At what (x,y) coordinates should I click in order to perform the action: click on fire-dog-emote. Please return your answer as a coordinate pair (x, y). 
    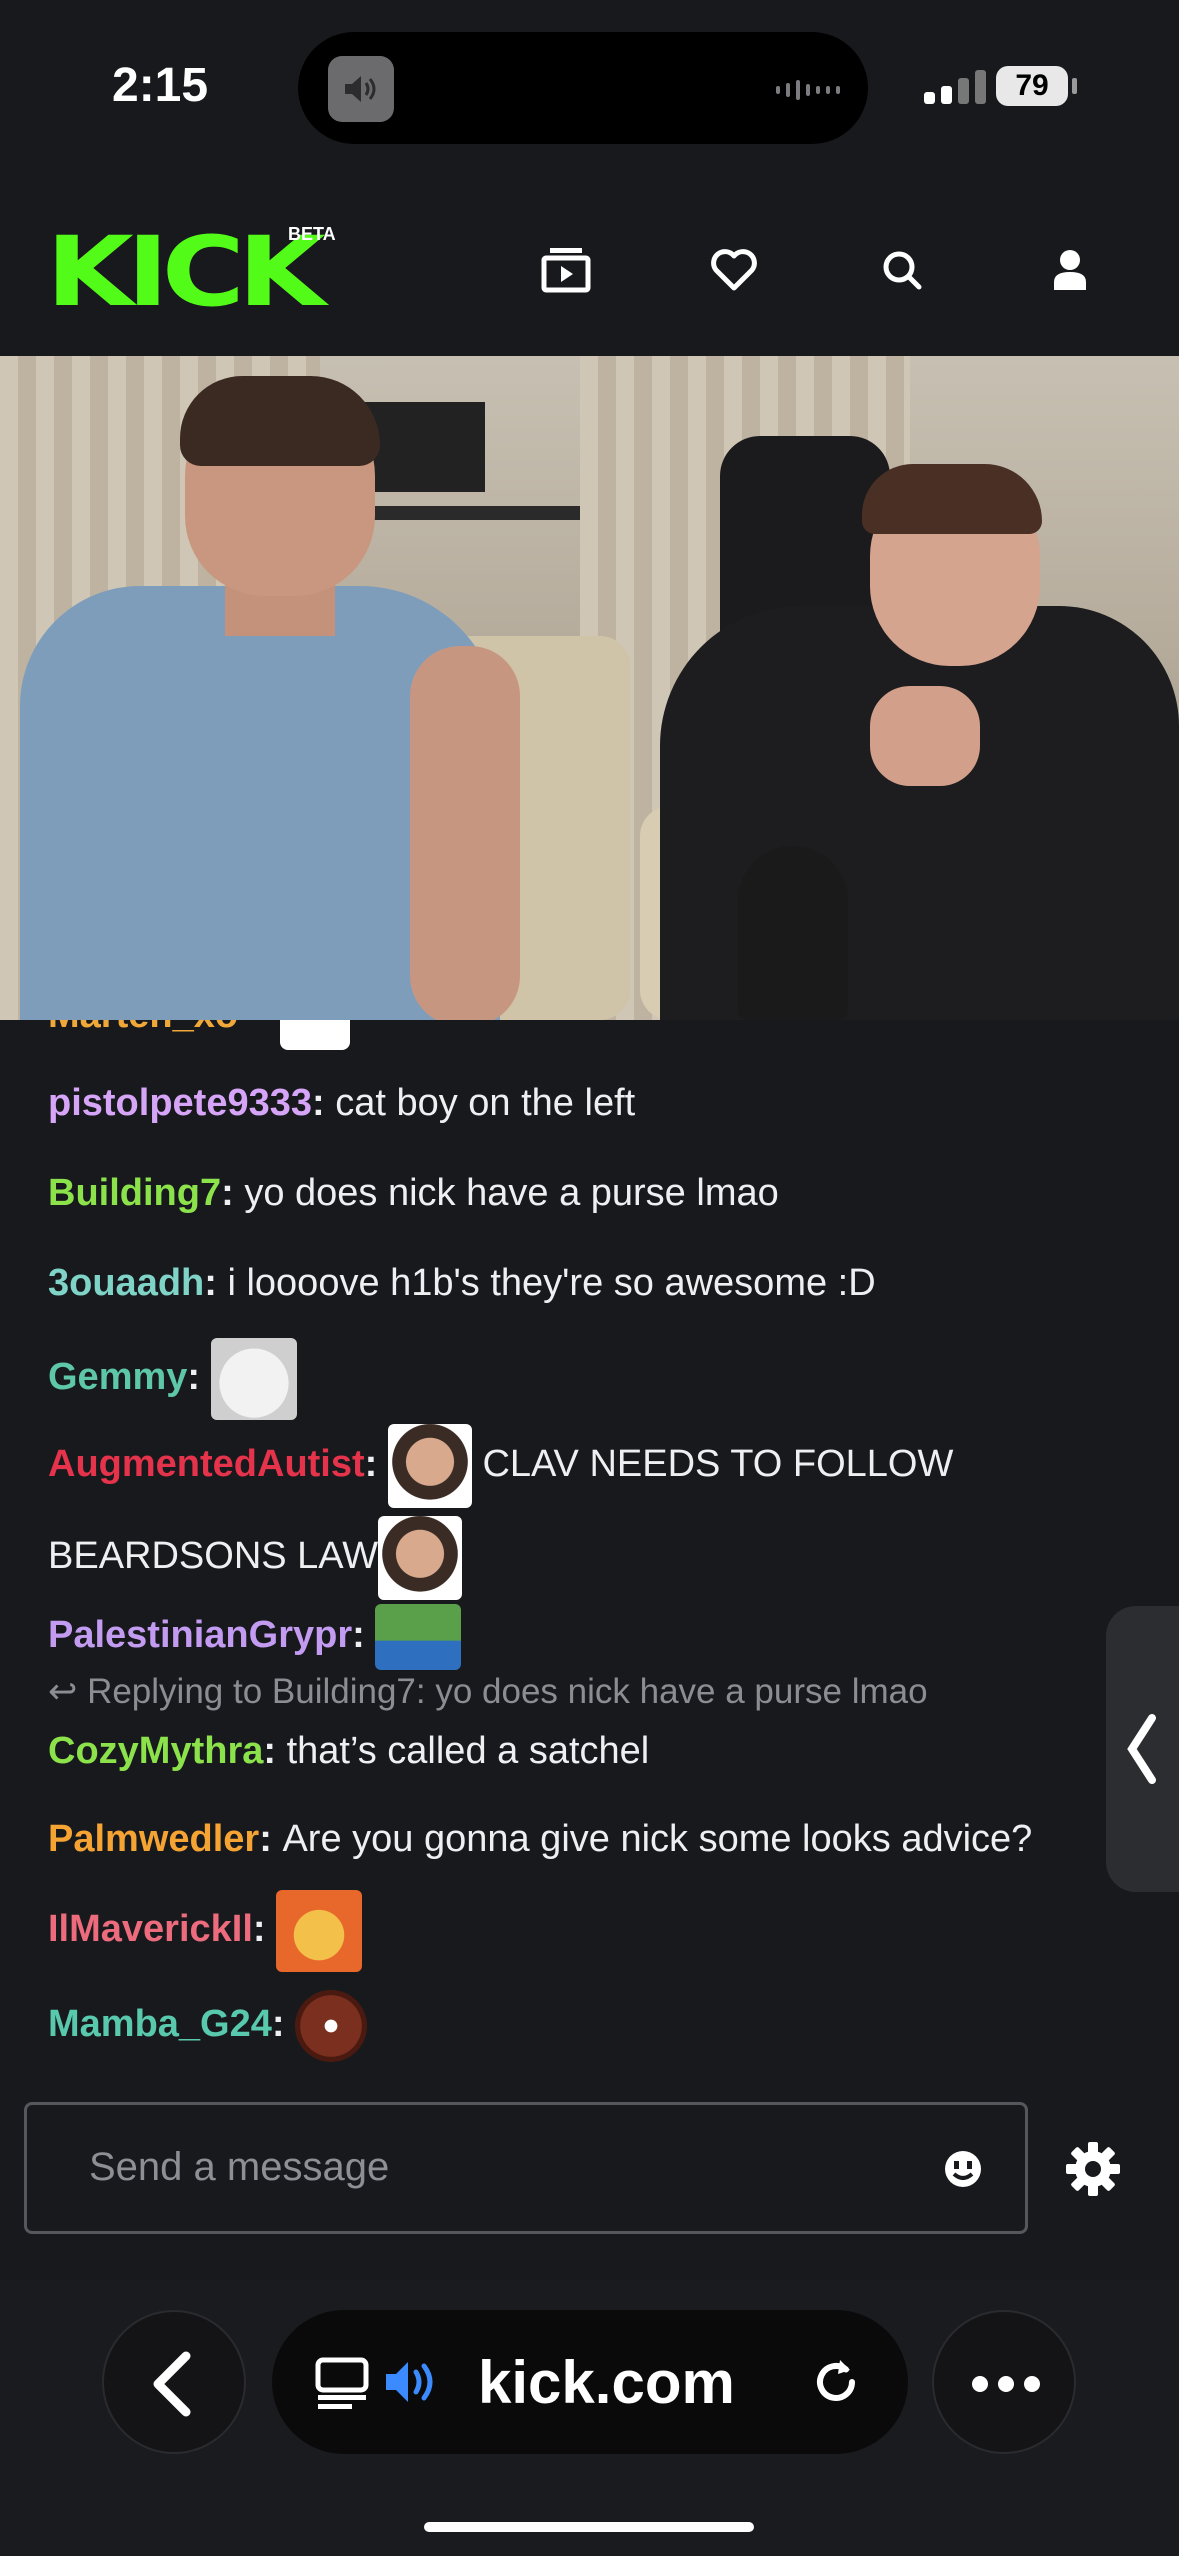
    Looking at the image, I should click on (319, 1931).